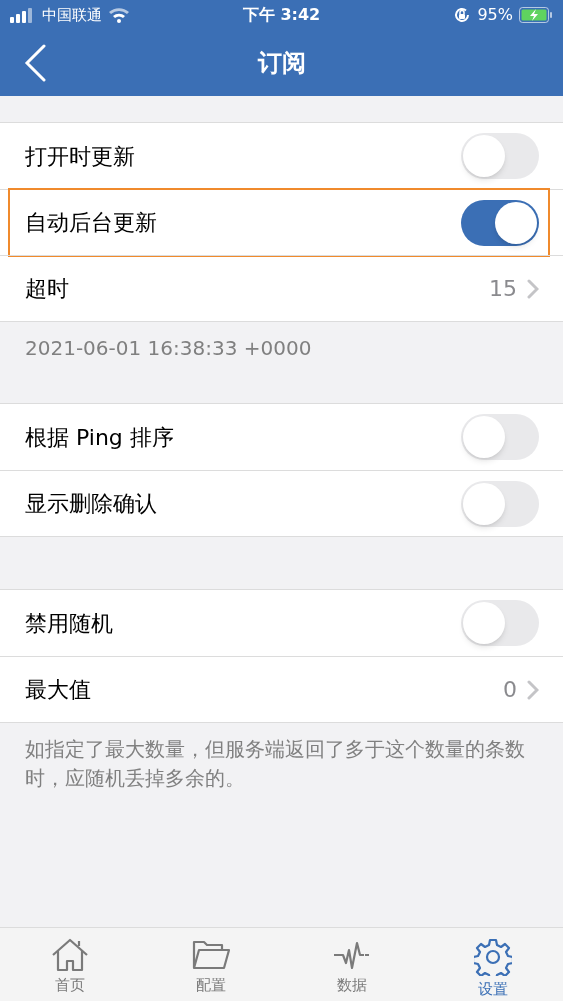 This screenshot has width=563, height=1001. What do you see at coordinates (510, 690) in the screenshot?
I see `setting-value: 0` at bounding box center [510, 690].